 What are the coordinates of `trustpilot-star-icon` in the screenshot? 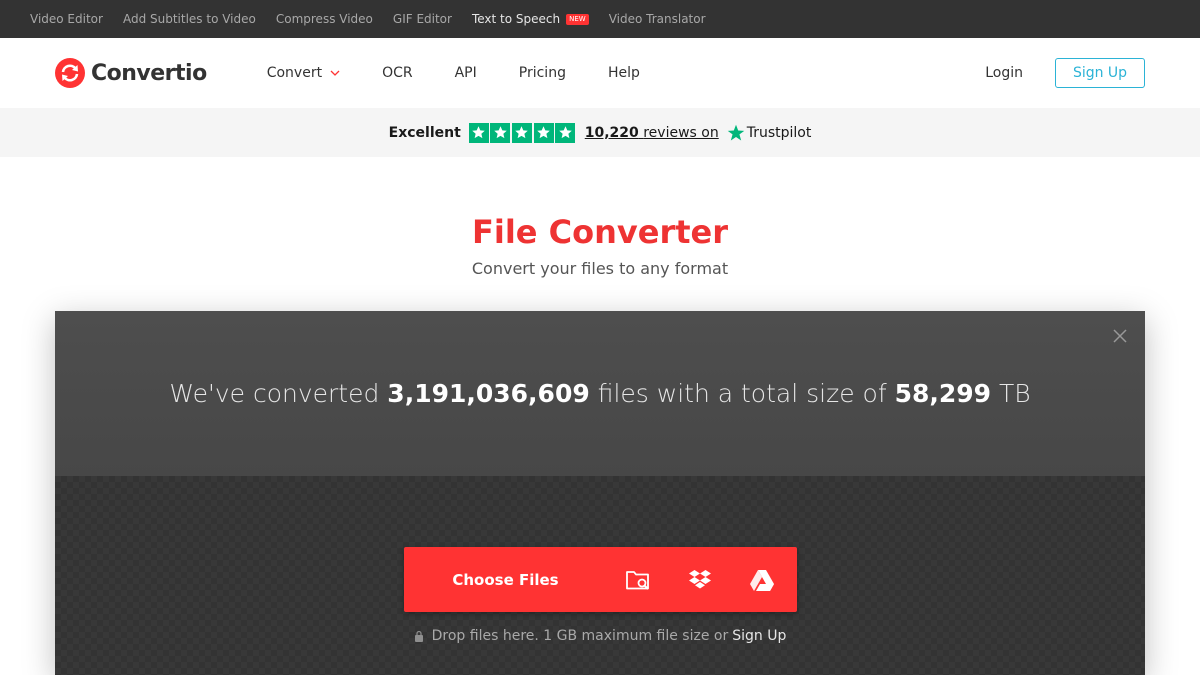 It's located at (735, 132).